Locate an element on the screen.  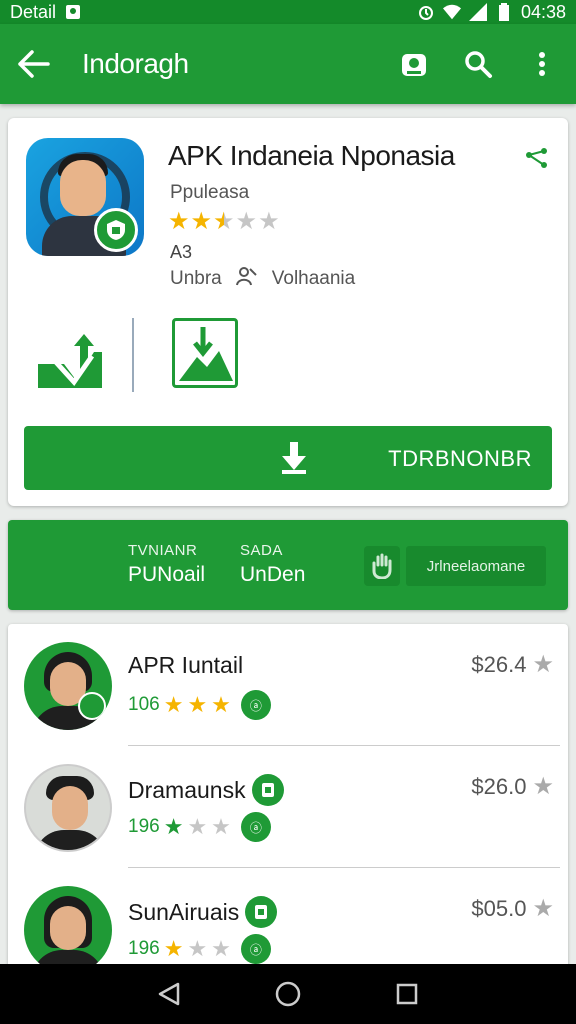
download-image-icon is located at coordinates (205, 353).